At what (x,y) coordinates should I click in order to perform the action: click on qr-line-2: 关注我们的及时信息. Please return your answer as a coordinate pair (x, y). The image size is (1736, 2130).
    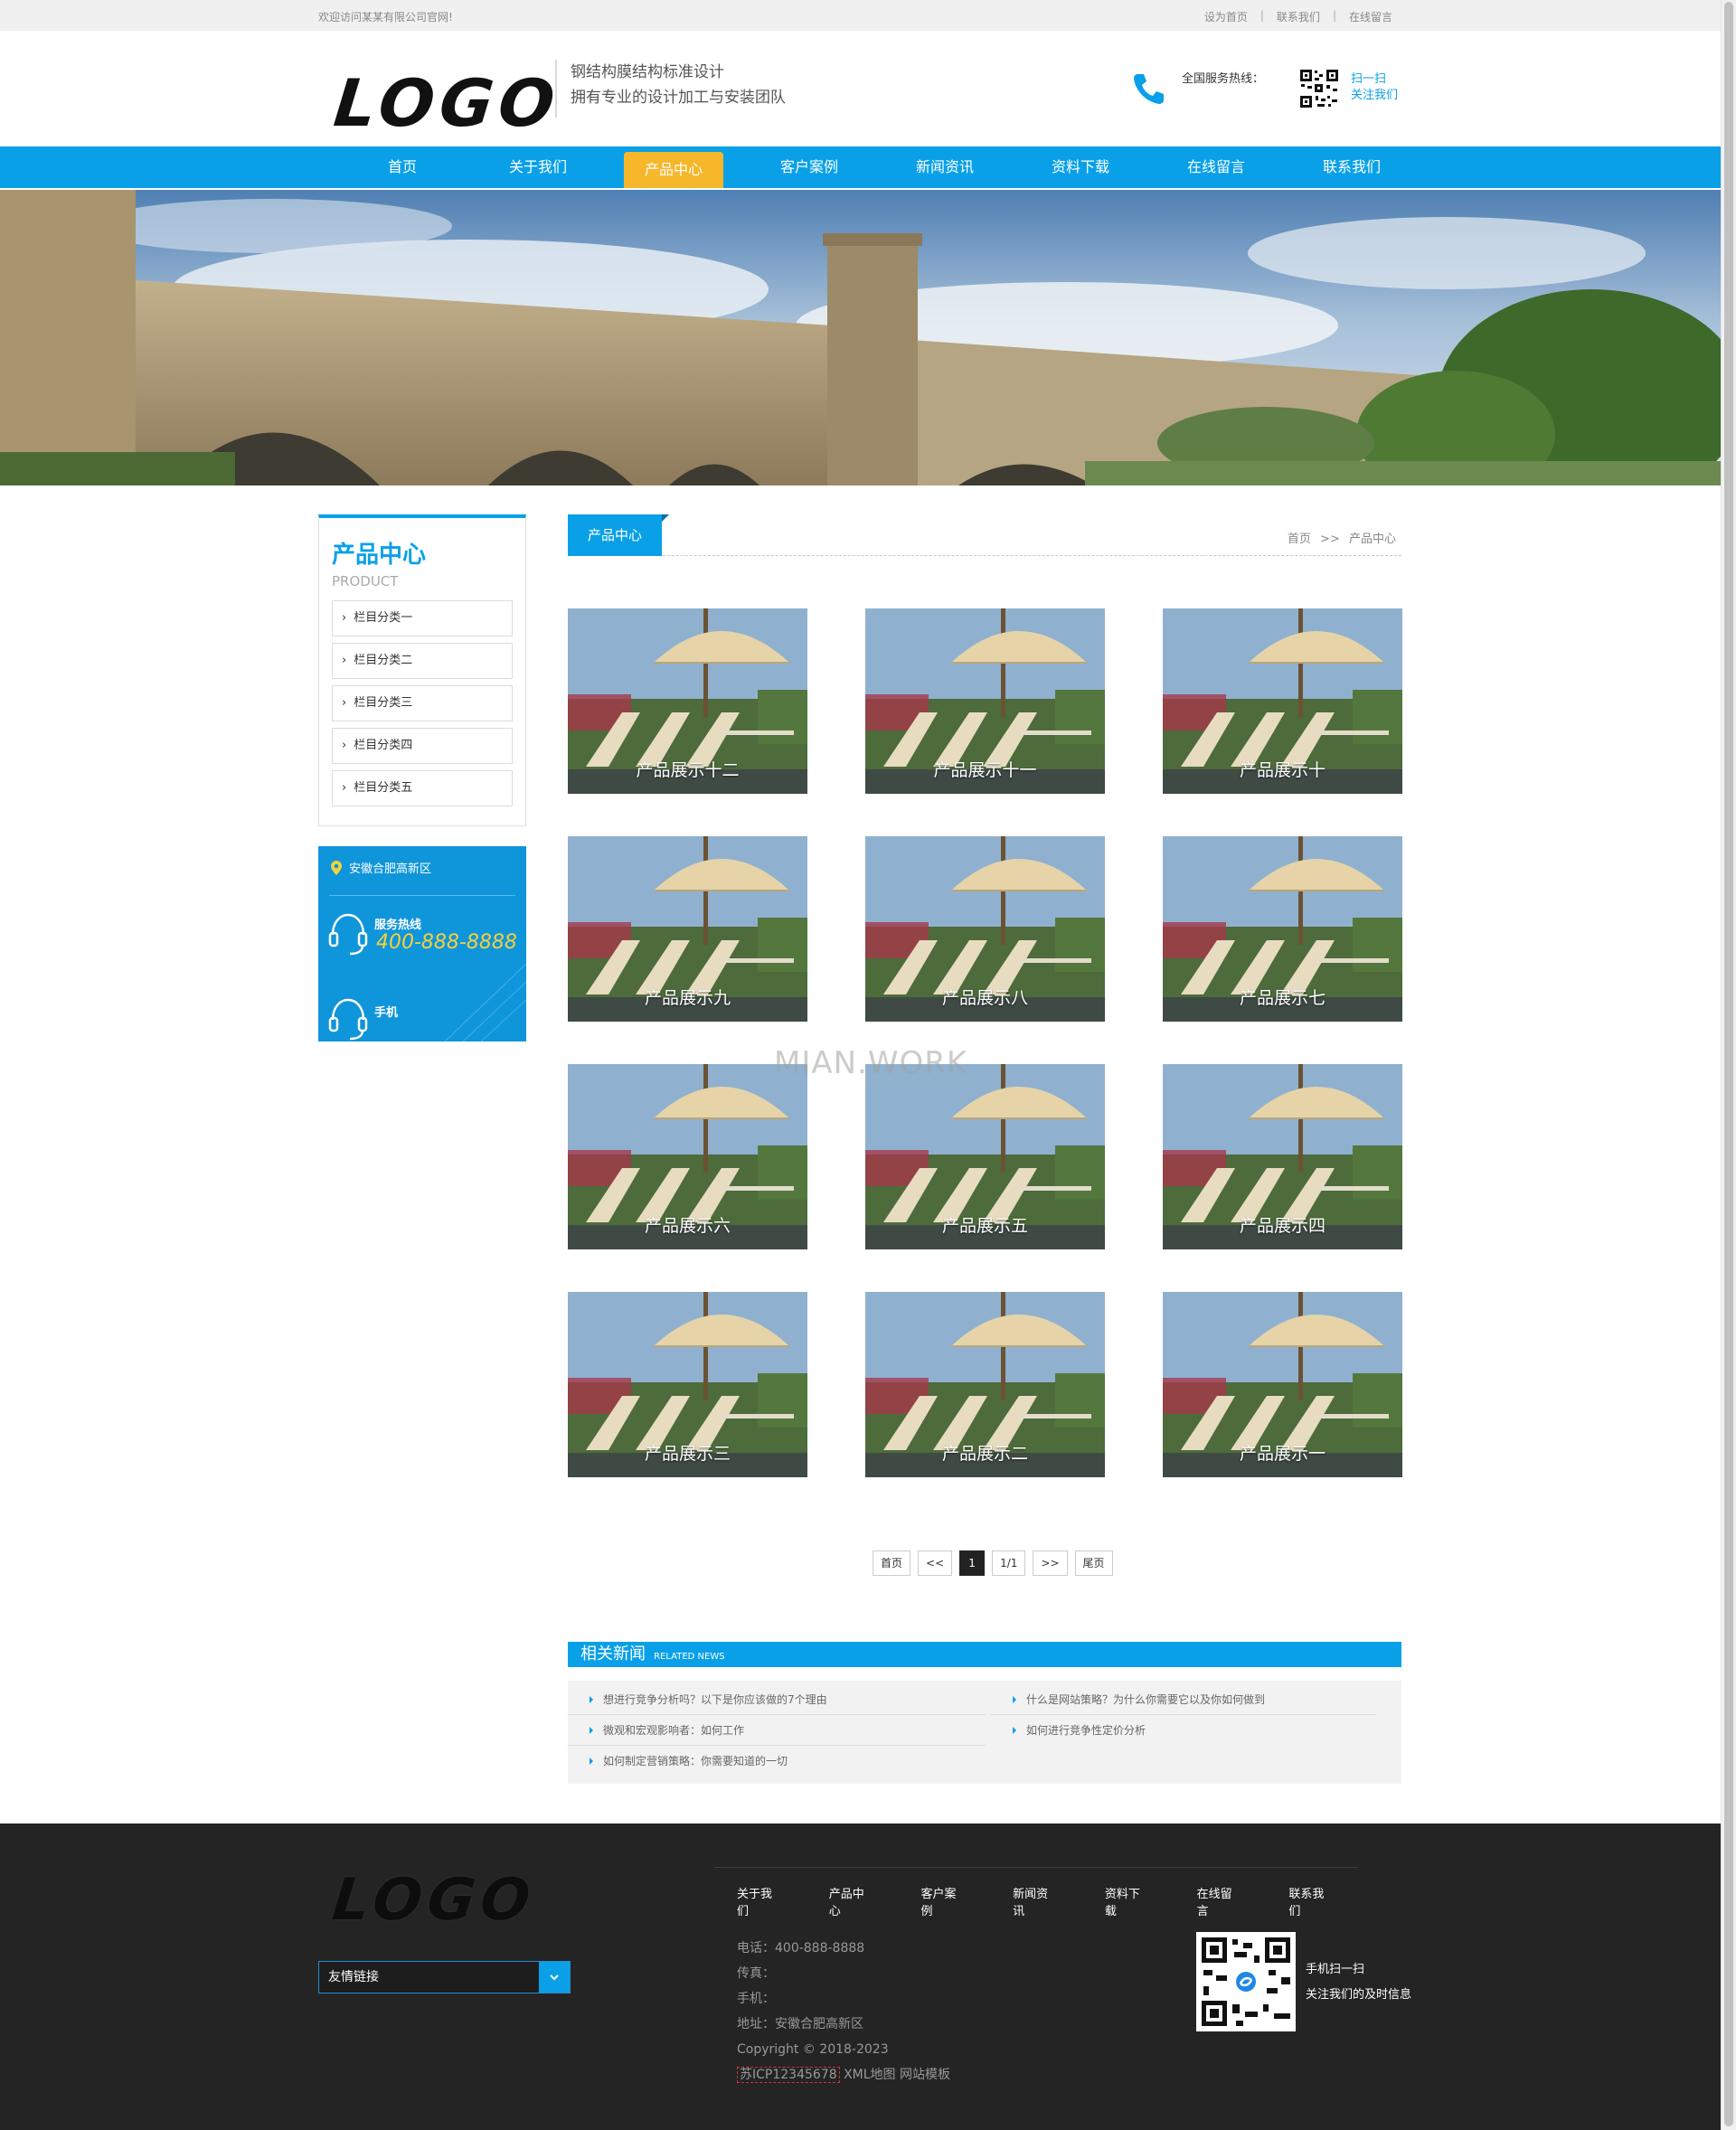
    Looking at the image, I should click on (1359, 1995).